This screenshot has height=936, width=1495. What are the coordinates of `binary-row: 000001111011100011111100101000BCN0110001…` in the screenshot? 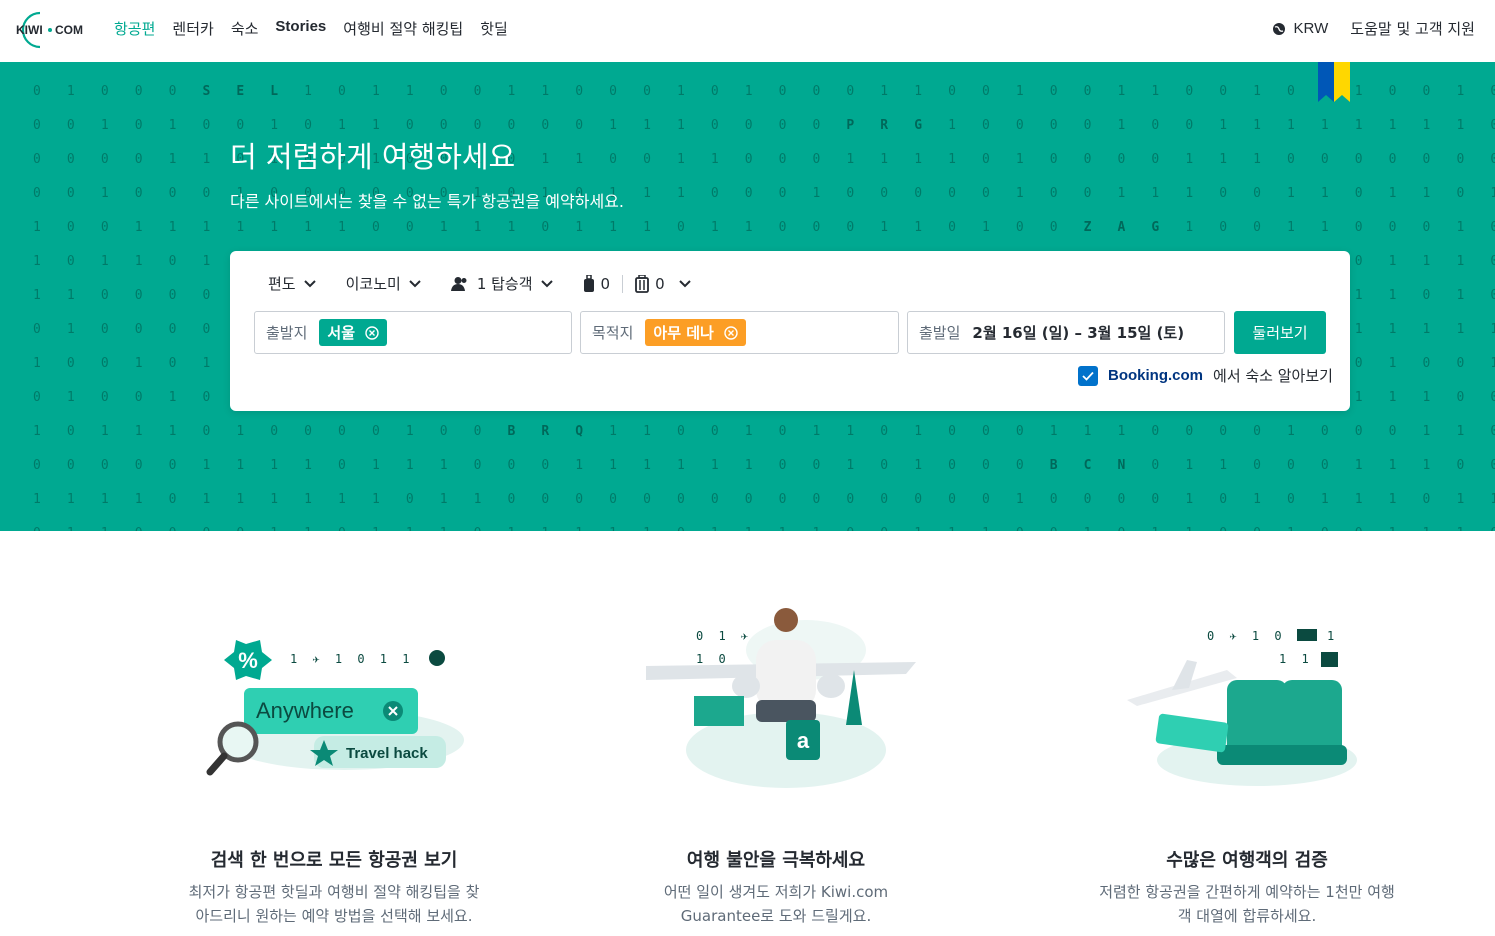 It's located at (764, 465).